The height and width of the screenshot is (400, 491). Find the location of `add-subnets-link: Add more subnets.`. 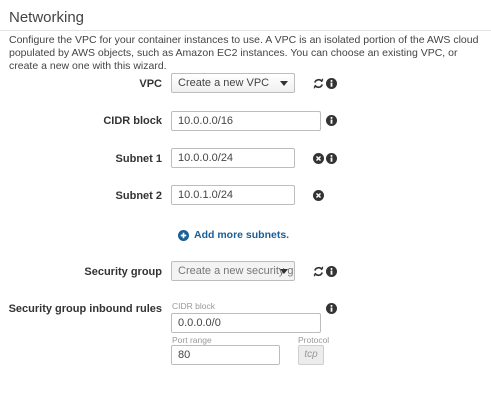

add-subnets-link: Add more subnets. is located at coordinates (233, 235).